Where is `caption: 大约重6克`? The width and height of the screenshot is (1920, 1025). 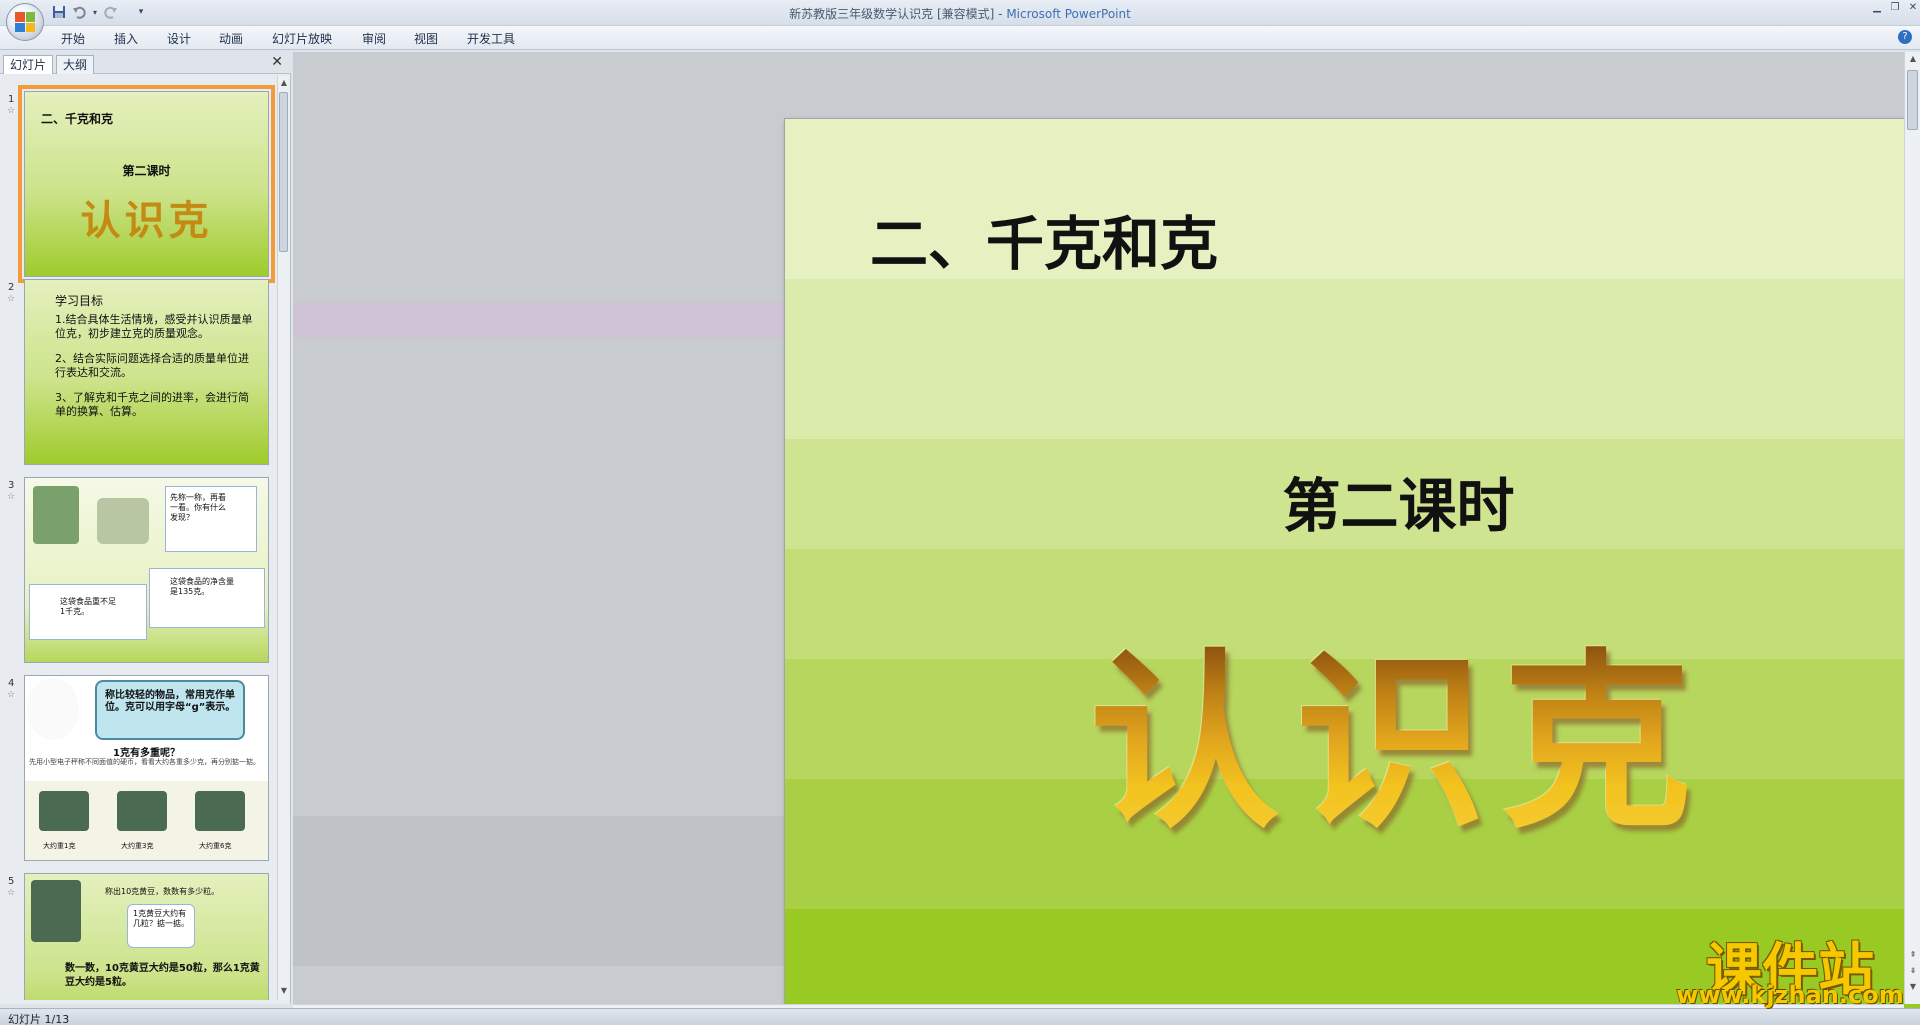
caption: 大约重6克 is located at coordinates (215, 846).